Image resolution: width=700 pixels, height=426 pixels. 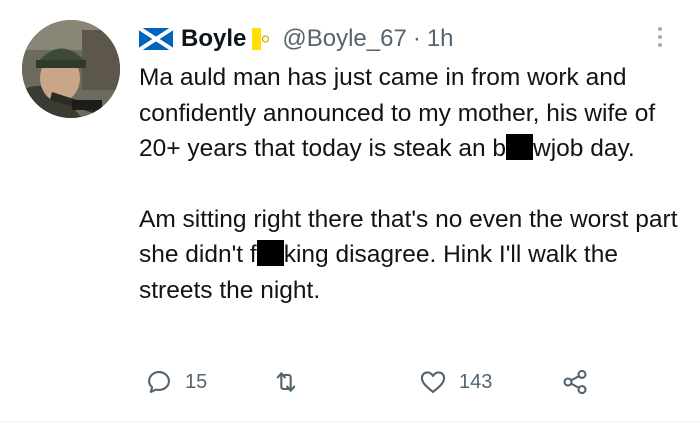 I want to click on share-icon, so click(x=575, y=382).